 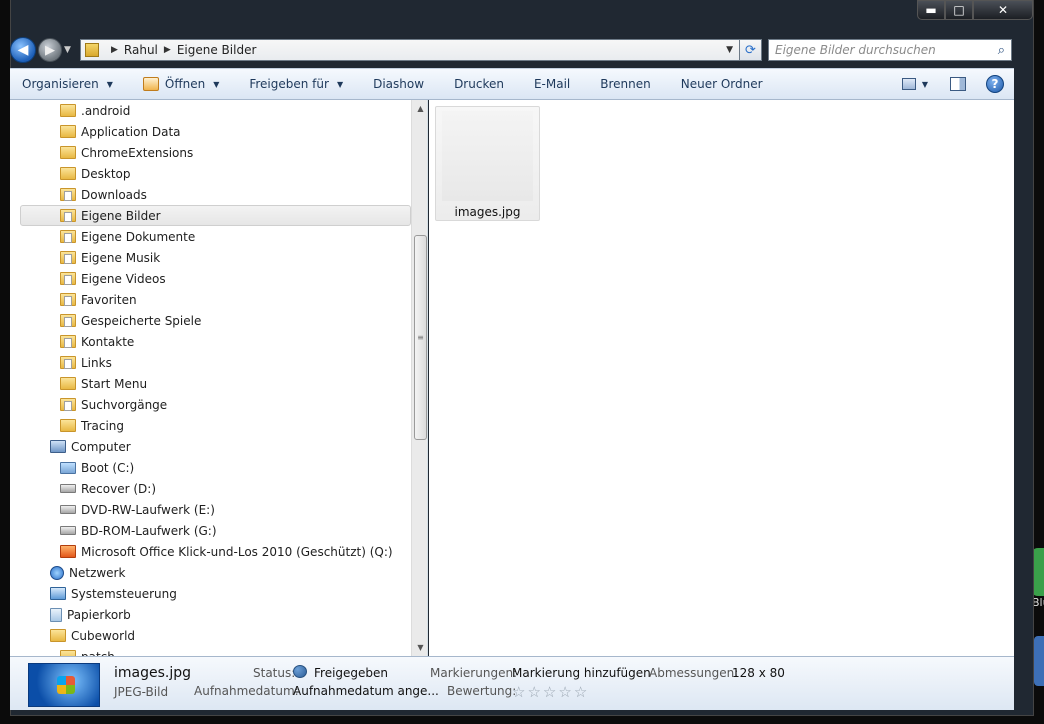 What do you see at coordinates (210, 651) in the screenshot?
I see `tree-item: patch` at bounding box center [210, 651].